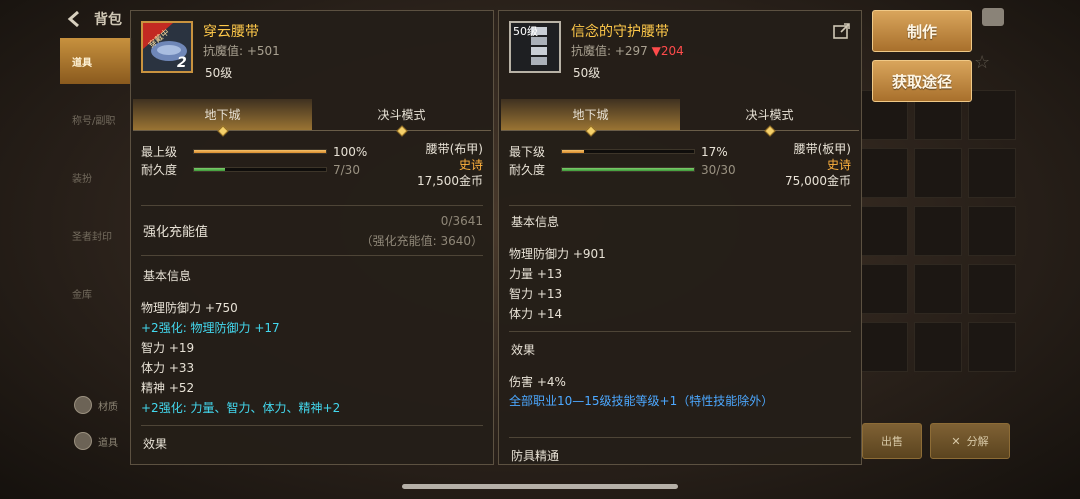 The height and width of the screenshot is (499, 1080). Describe the element at coordinates (620, 32) in the screenshot. I see `item-name: 信念的守护腰带` at that location.